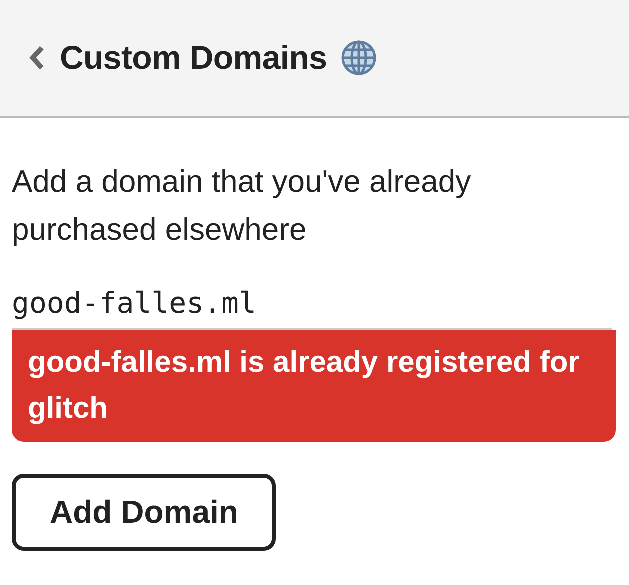 This screenshot has height=585, width=629. I want to click on back-icon, so click(37, 58).